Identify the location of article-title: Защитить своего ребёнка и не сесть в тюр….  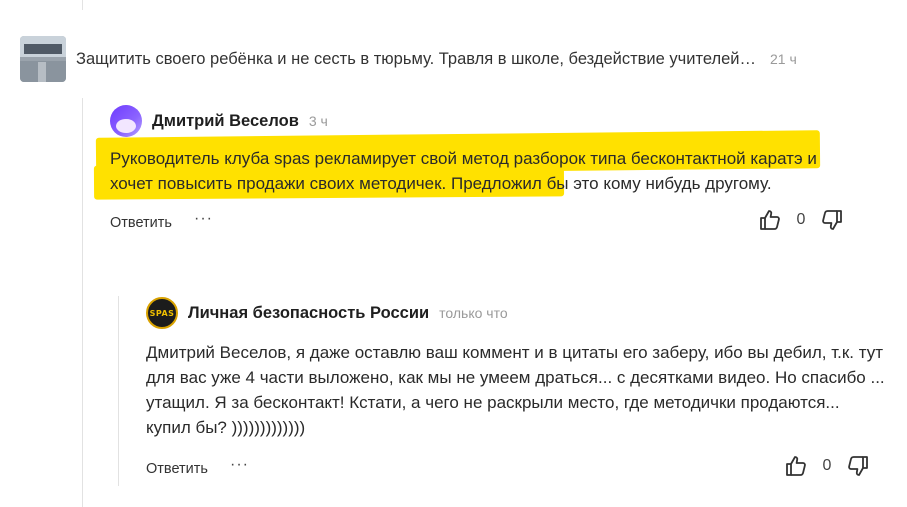
(416, 59).